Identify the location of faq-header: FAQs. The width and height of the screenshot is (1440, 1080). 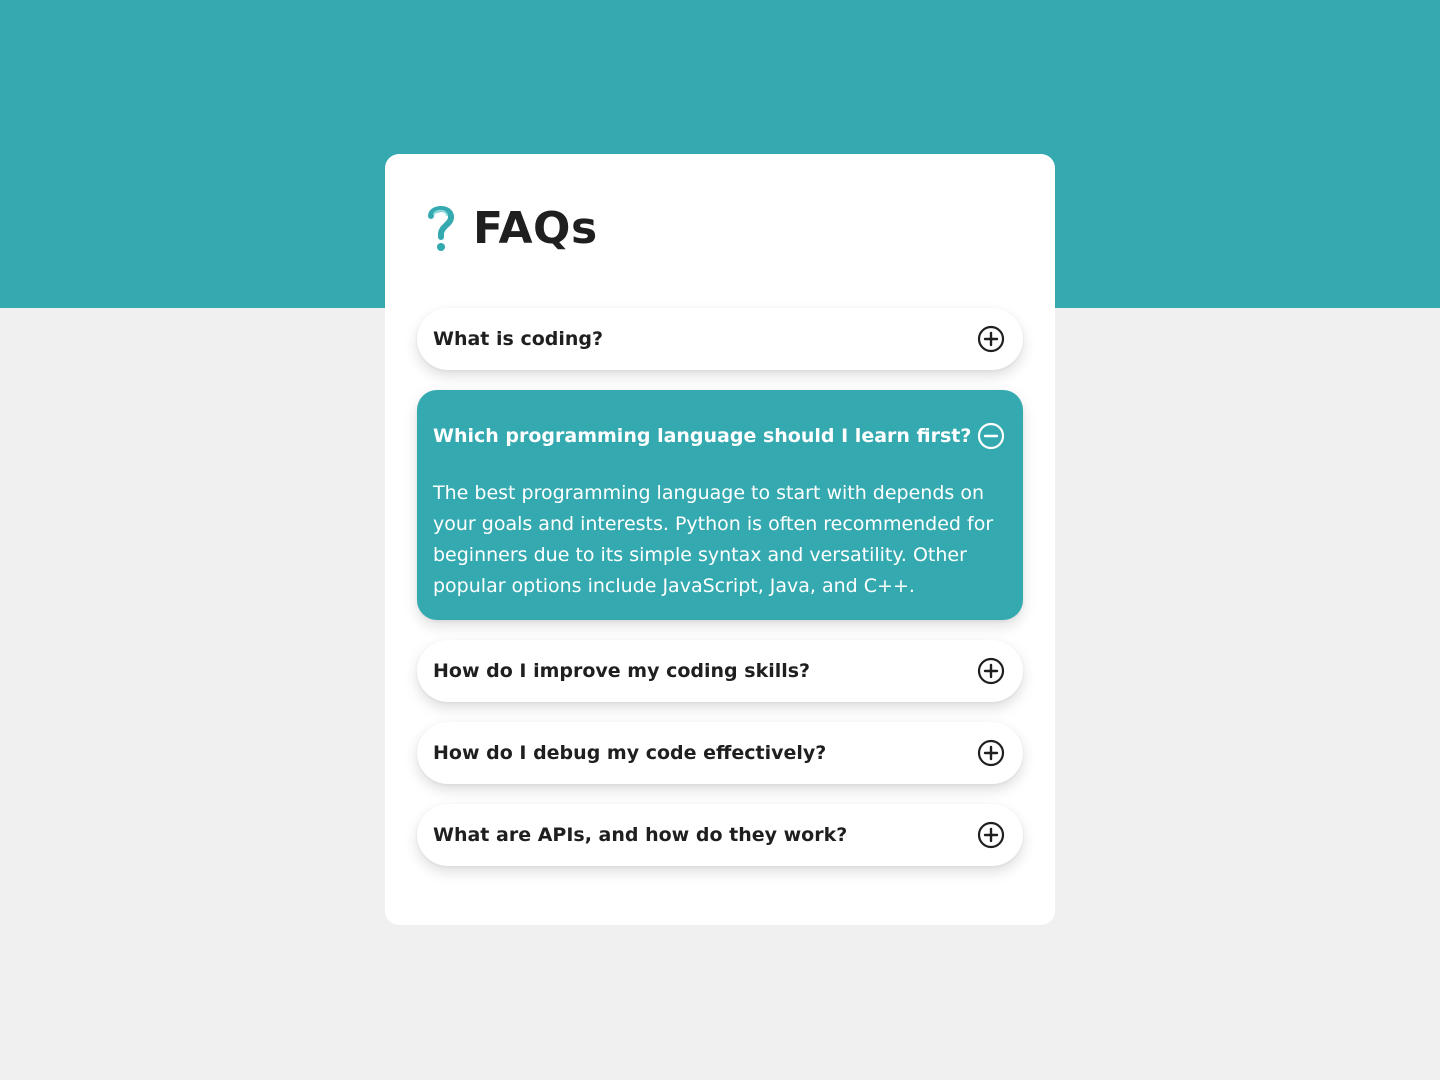
(511, 228).